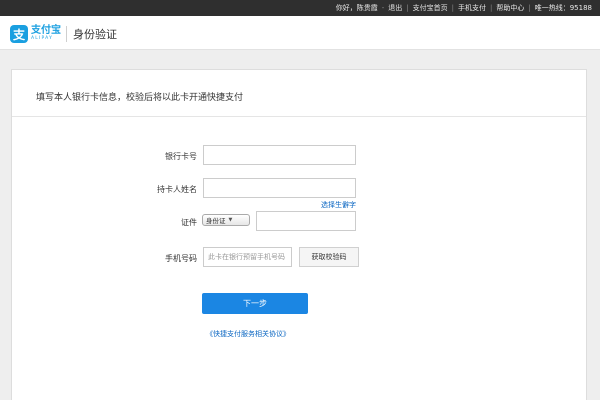 Image resolution: width=600 pixels, height=400 pixels. What do you see at coordinates (177, 189) in the screenshot?
I see `cardholder-name-label: 持卡人姓名` at bounding box center [177, 189].